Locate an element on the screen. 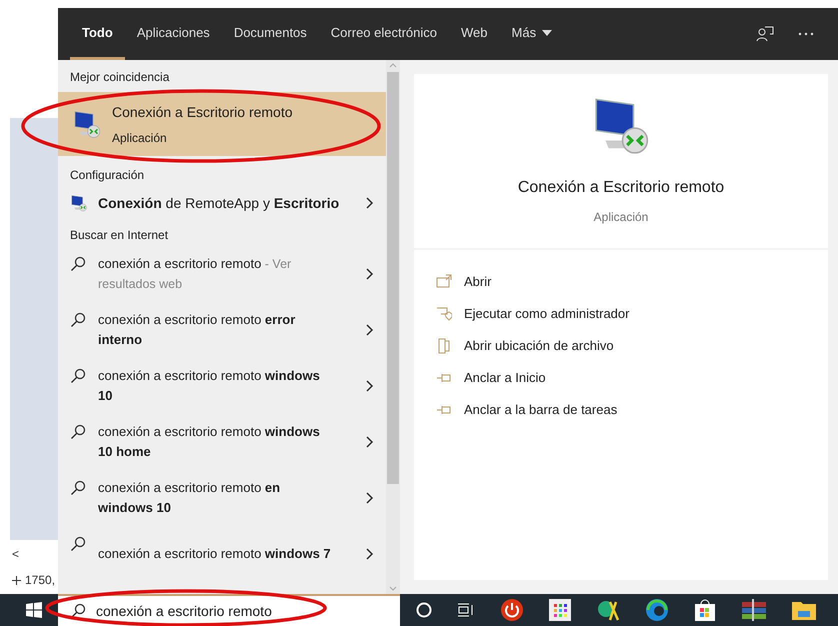 This screenshot has width=838, height=626. books-icon is located at coordinates (754, 610).